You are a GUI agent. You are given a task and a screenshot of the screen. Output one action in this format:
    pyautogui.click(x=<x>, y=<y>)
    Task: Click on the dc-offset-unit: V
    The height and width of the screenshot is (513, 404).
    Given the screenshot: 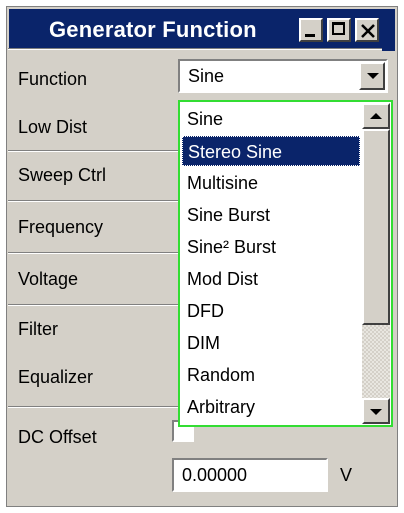 What is the action you would take?
    pyautogui.click(x=346, y=475)
    